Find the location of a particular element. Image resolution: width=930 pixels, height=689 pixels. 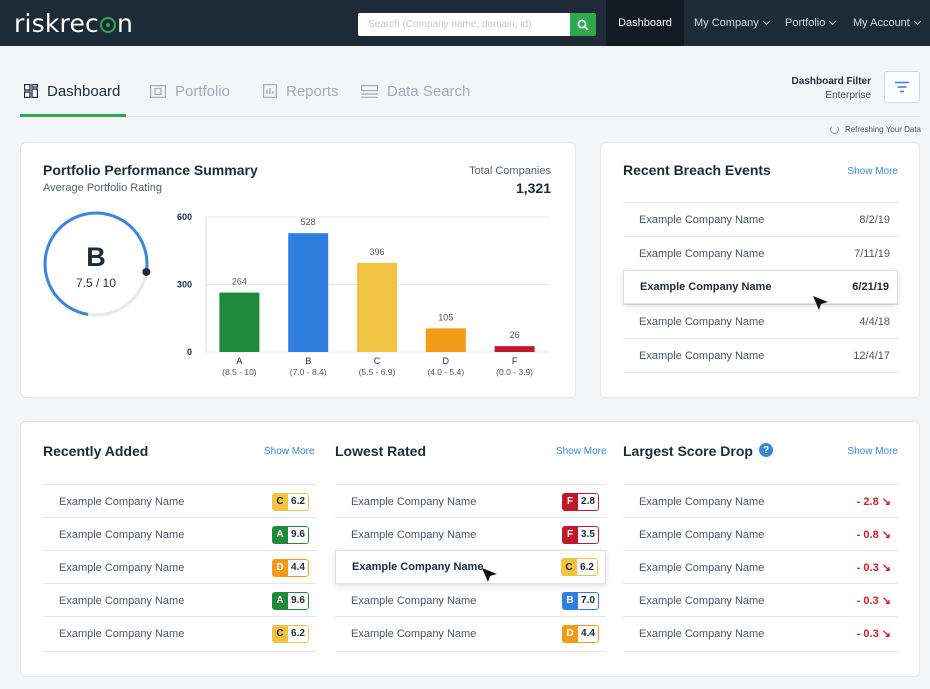

nav-my-company: My Company is located at coordinates (732, 23).